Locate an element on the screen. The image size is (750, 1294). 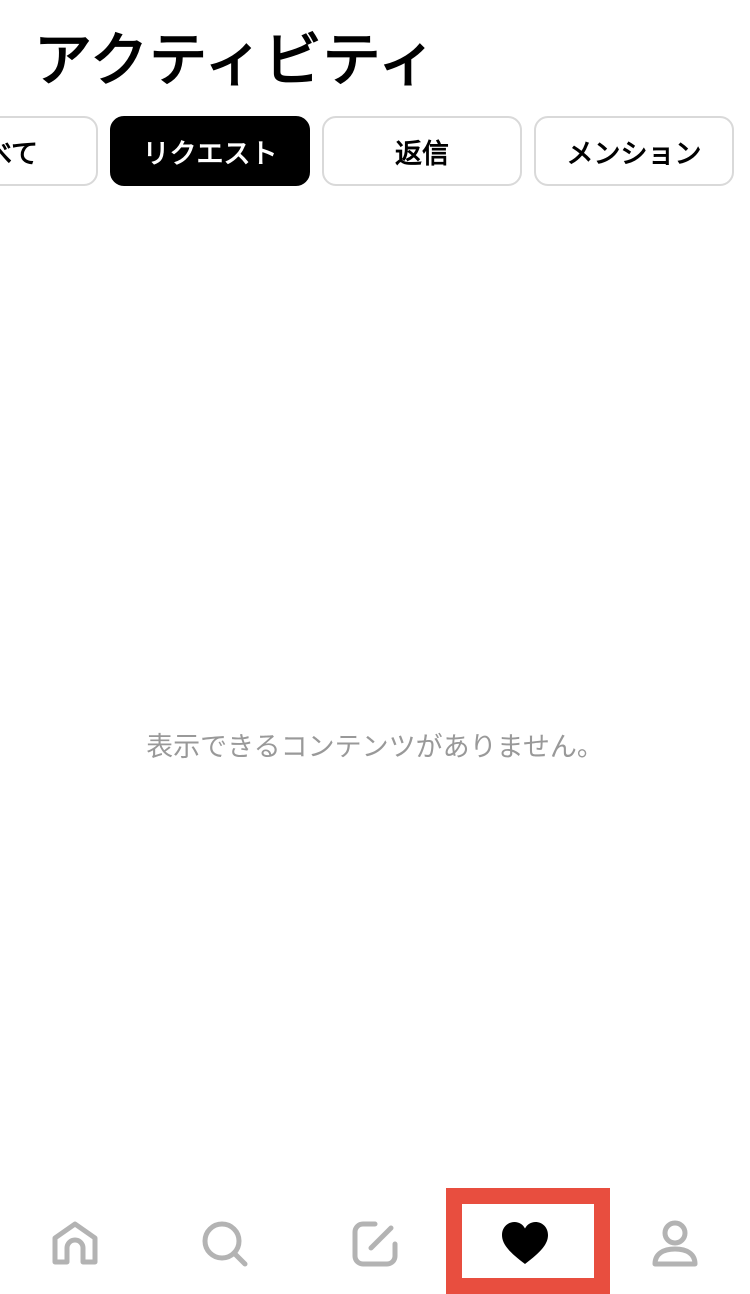
tab-replies-label: 返信 is located at coordinates (422, 154).